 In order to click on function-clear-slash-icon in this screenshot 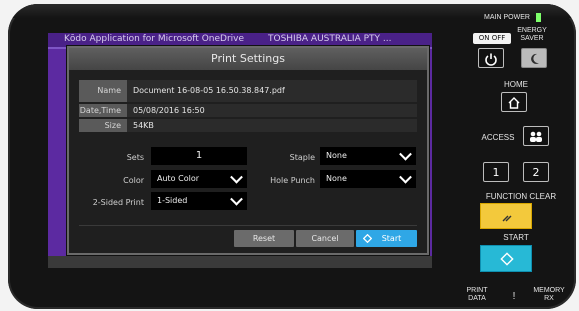, I will do `click(507, 218)`.